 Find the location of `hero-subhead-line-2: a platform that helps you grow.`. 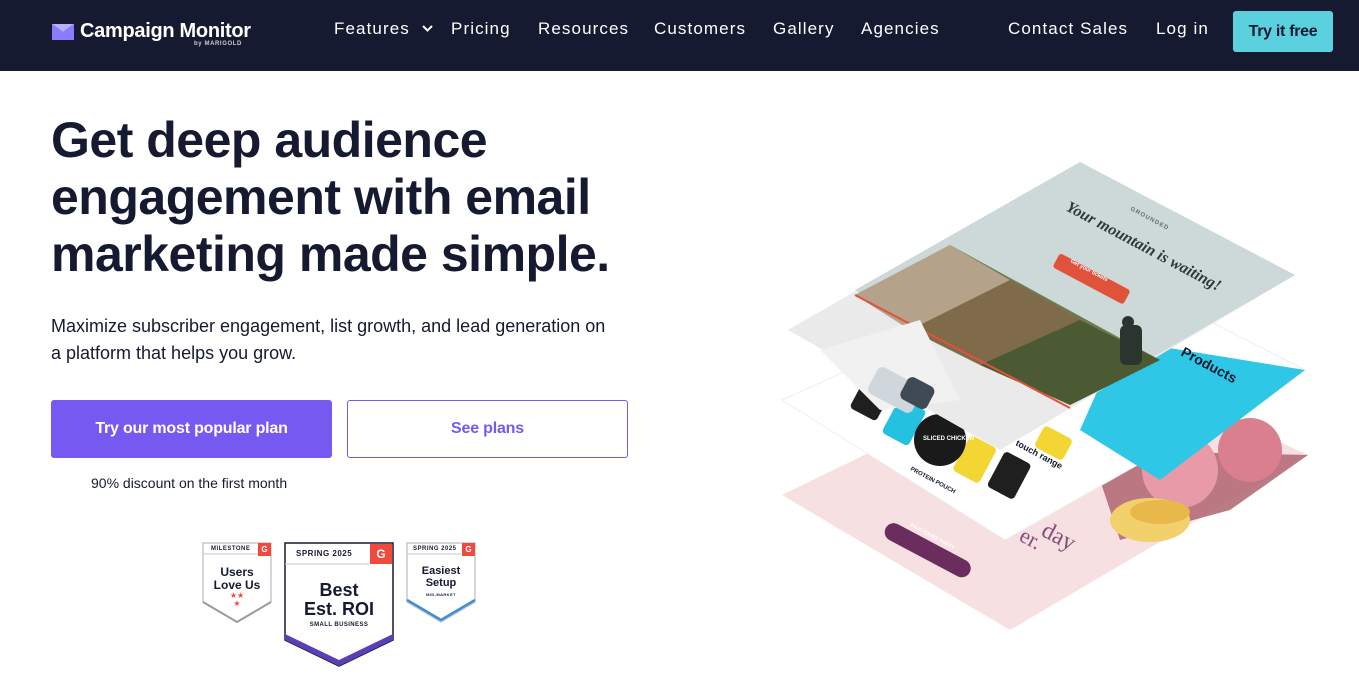

hero-subhead-line-2: a platform that helps you grow. is located at coordinates (174, 353).